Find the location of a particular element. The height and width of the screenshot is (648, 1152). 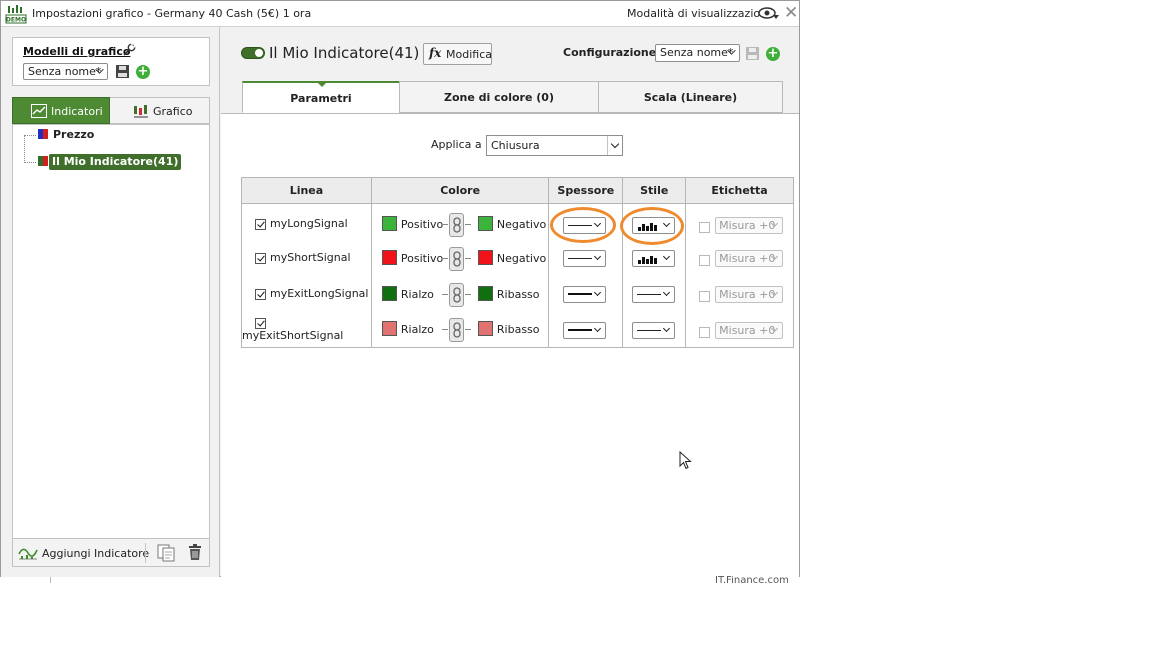

indicator-toggle is located at coordinates (253, 53).